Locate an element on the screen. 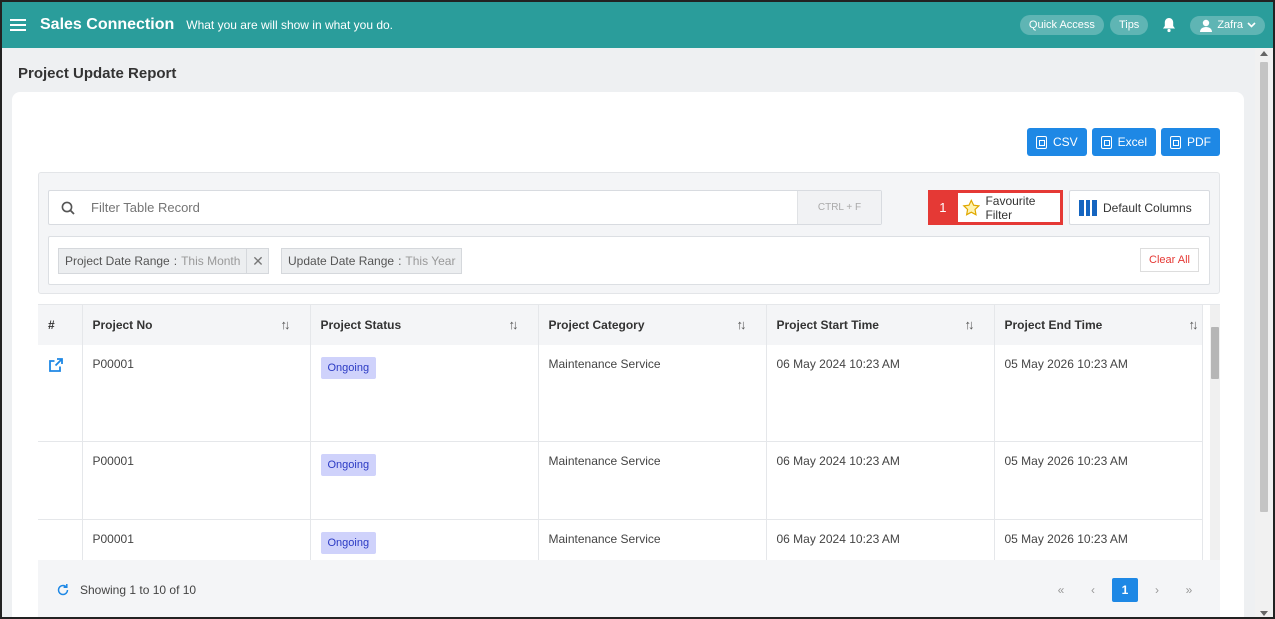  prev-page-button: ‹ is located at coordinates (1093, 590).